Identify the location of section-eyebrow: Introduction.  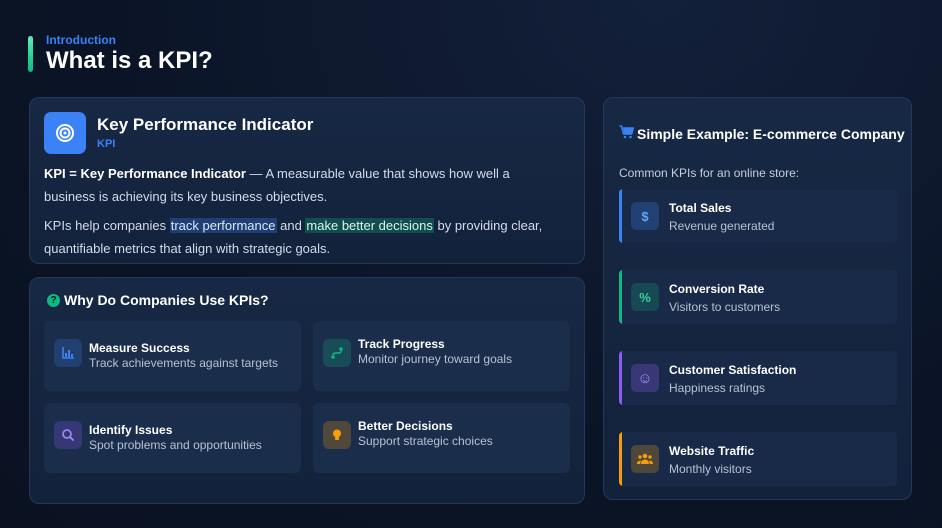
(81, 40).